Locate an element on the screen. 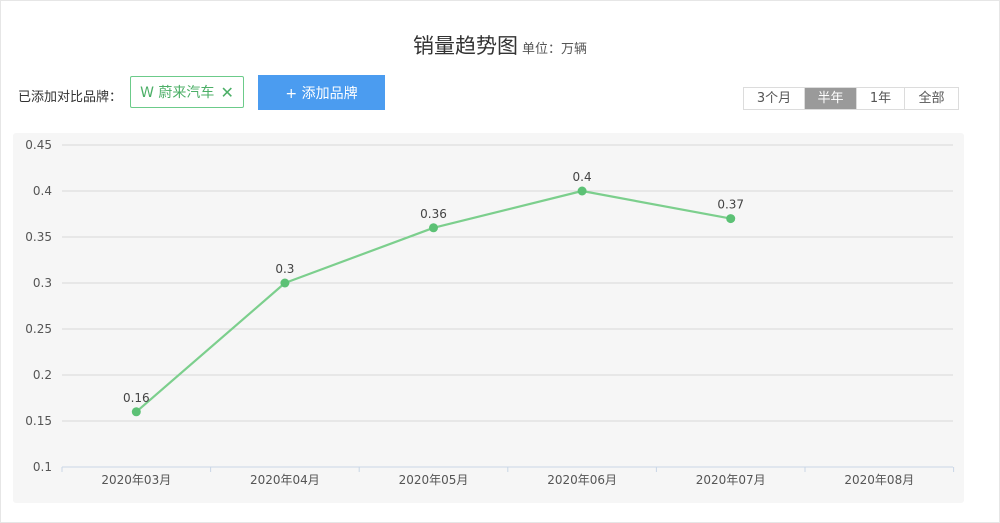 This screenshot has height=523, width=1000. y-tick-label: 0.3 is located at coordinates (42, 283).